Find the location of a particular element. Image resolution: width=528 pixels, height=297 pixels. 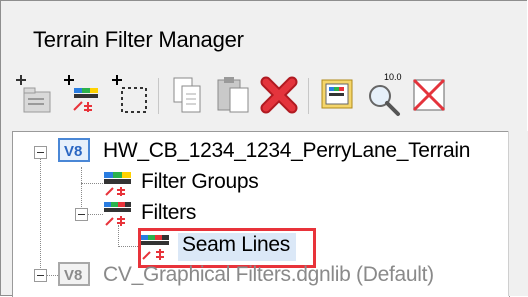

add-folder-icon is located at coordinates (33, 94).